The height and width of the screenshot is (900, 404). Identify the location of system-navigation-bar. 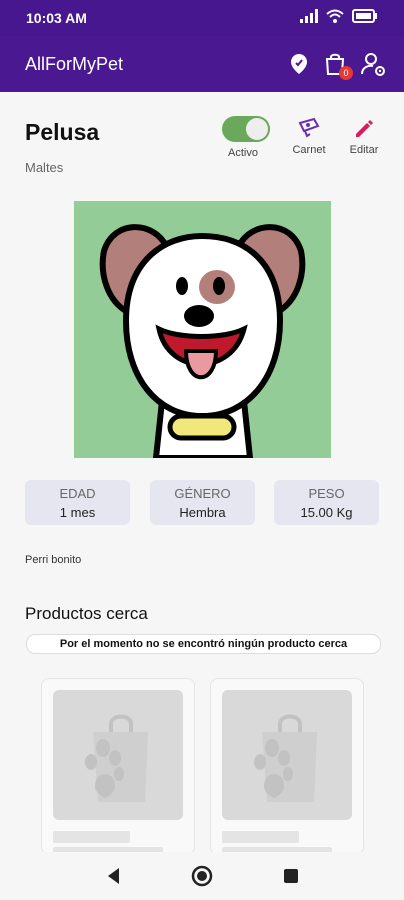
(202, 876).